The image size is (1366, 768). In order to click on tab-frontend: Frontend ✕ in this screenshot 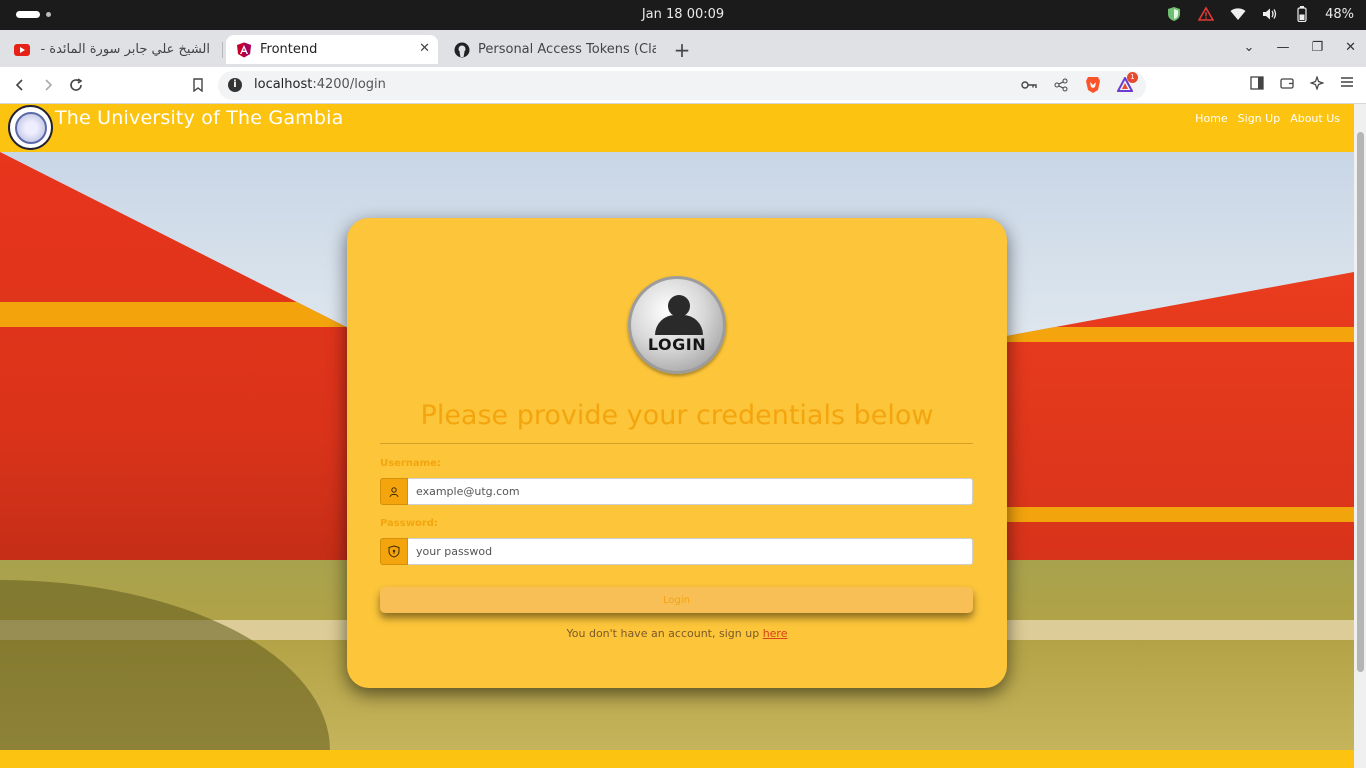, I will do `click(332, 49)`.